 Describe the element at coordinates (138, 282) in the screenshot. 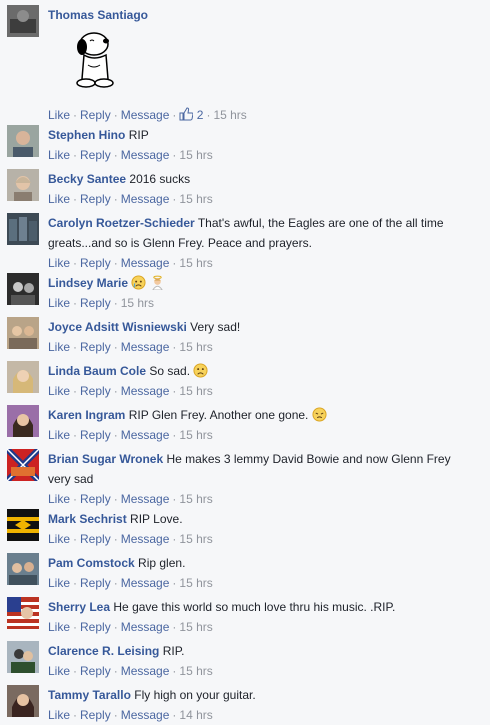

I see `crying-face-icon` at that location.